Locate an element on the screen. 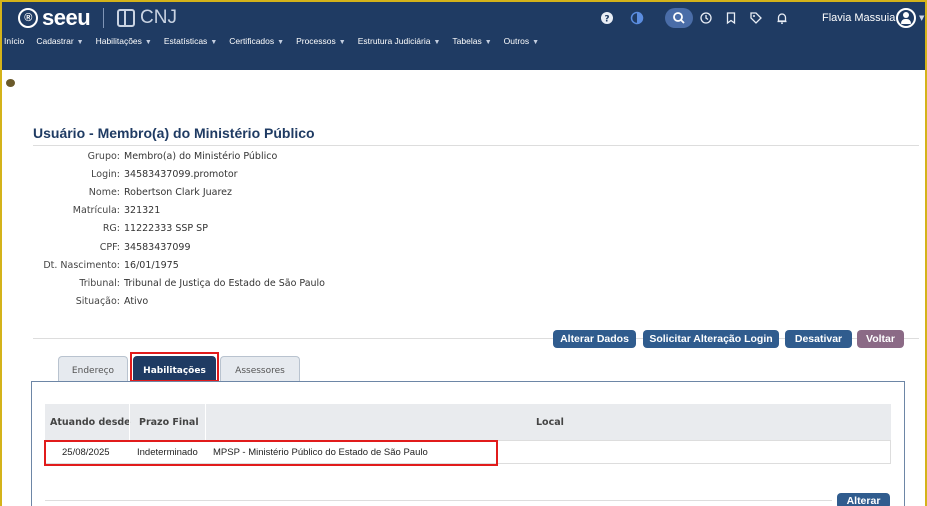 The image size is (927, 506). menu-item-label: Estatísticas is located at coordinates (185, 41).